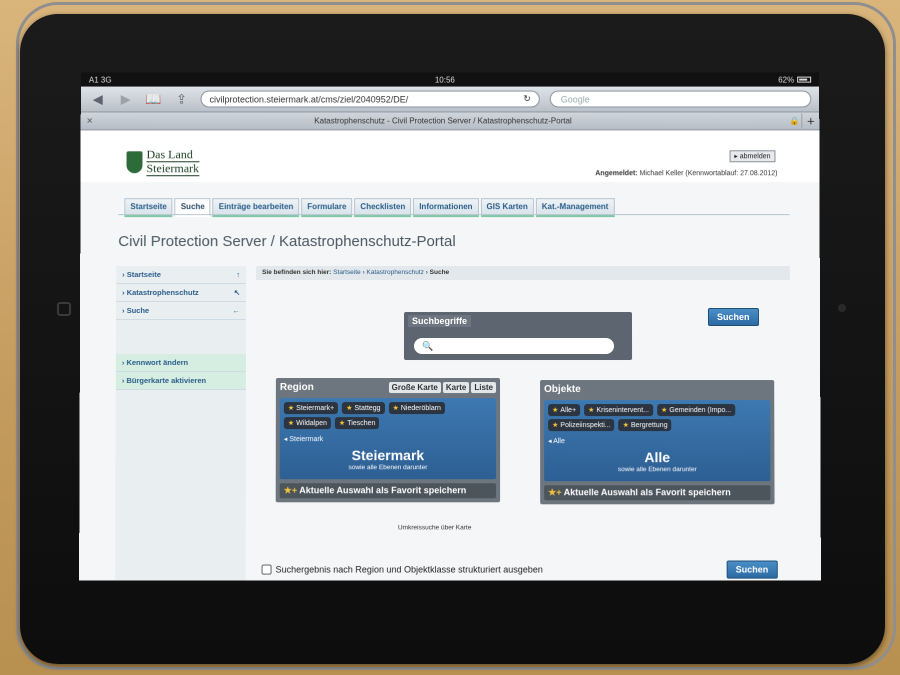  I want to click on forward-icon: ▶, so click(126, 99).